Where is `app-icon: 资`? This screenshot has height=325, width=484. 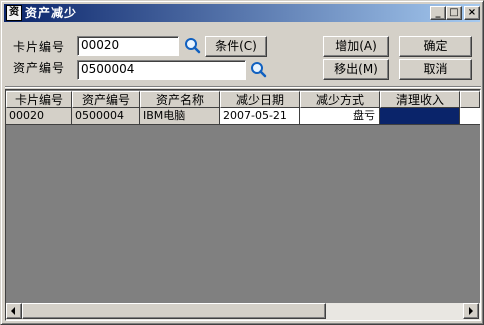 app-icon: 资 is located at coordinates (14, 13).